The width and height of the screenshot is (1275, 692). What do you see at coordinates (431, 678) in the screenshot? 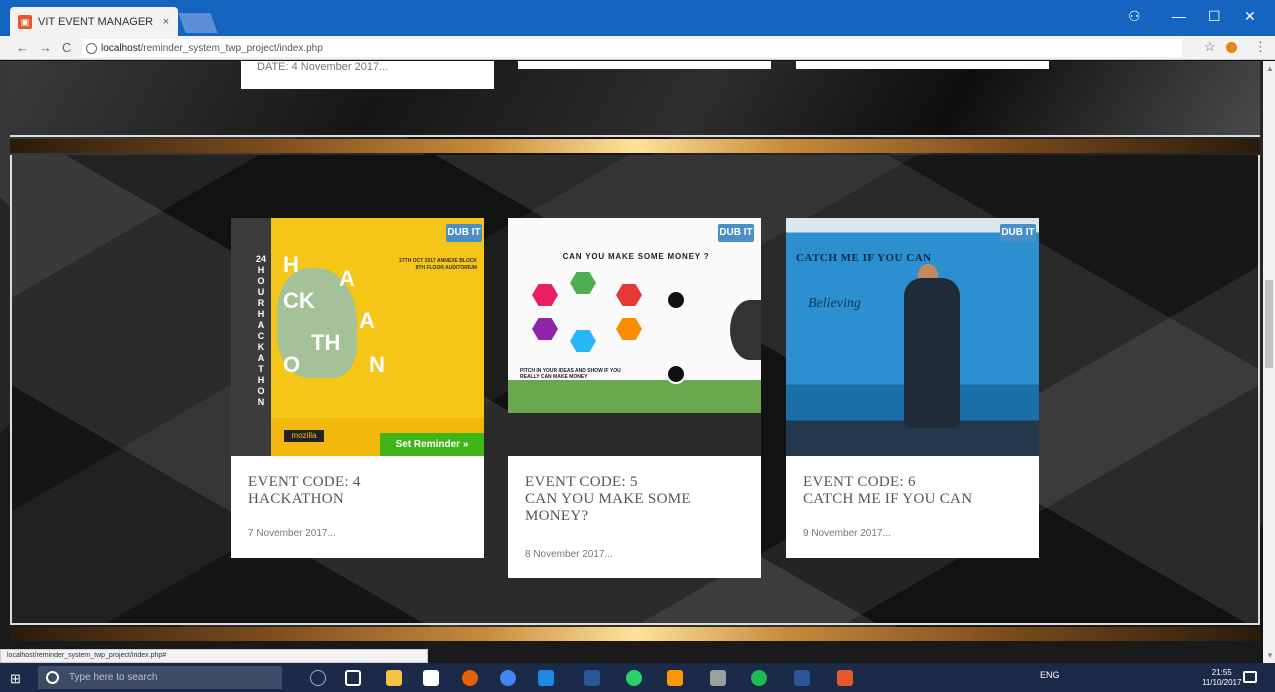
I see `store-icon` at bounding box center [431, 678].